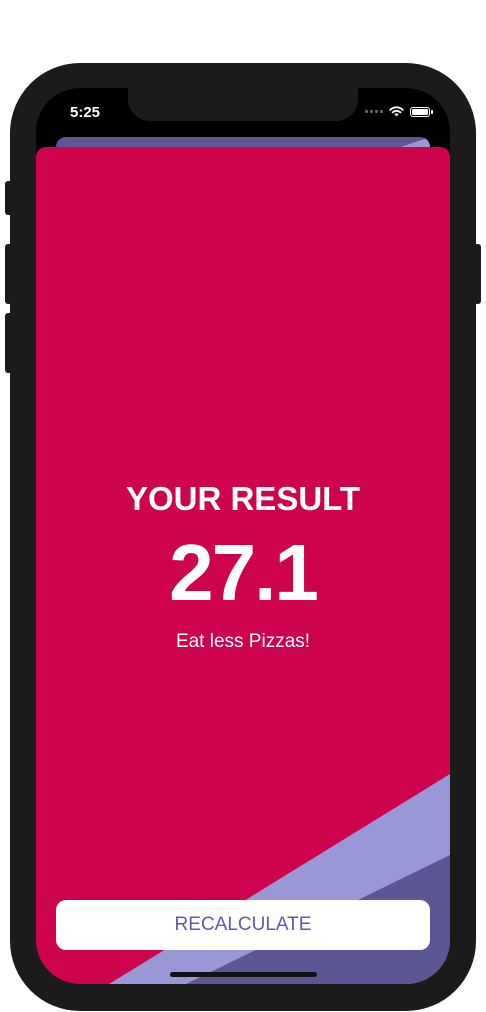 The image size is (486, 1012). I want to click on status-icons, so click(399, 111).